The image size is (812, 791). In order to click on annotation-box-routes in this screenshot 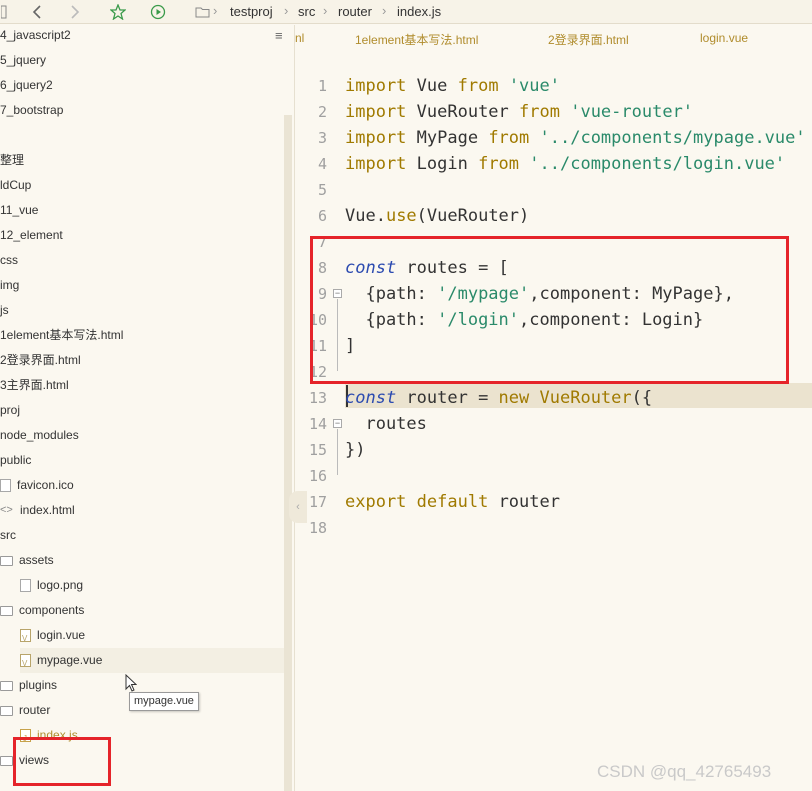, I will do `click(549, 310)`.